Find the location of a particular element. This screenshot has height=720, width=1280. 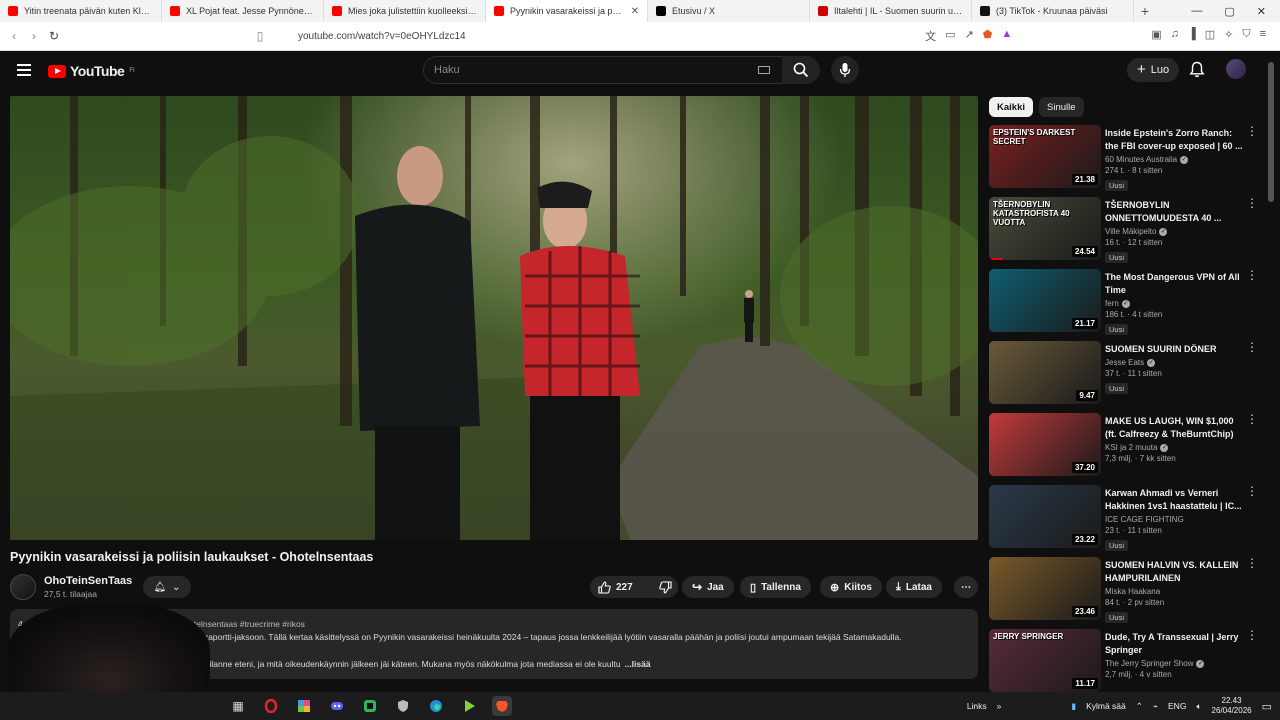

rewards-icon: ▲ is located at coordinates (1006, 36).